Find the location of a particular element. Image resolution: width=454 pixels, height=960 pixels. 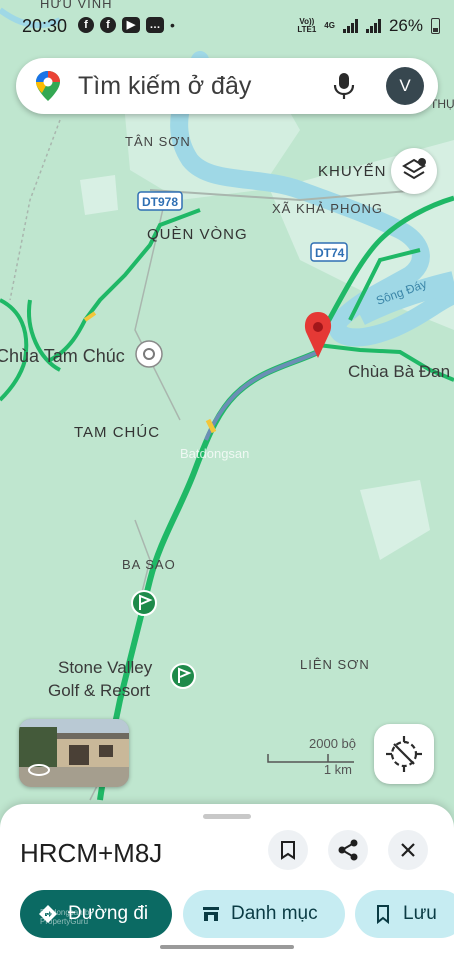

share-button is located at coordinates (348, 850).